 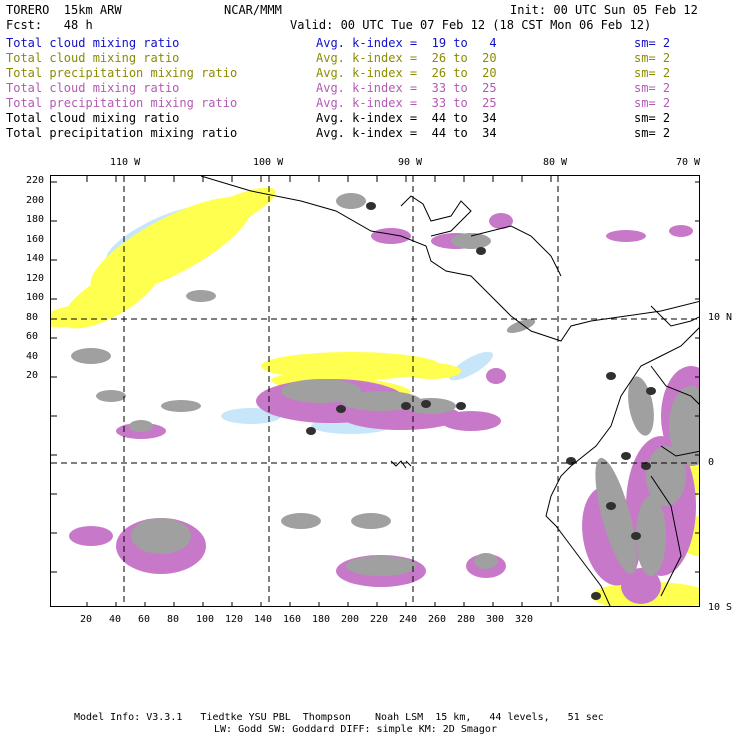 What do you see at coordinates (688, 162) in the screenshot?
I see `longitude-label: 70 W` at bounding box center [688, 162].